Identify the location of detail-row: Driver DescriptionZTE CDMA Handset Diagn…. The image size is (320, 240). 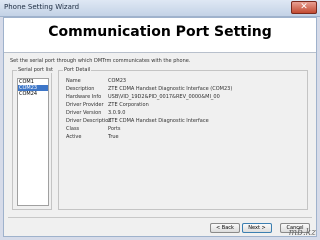
(137, 121).